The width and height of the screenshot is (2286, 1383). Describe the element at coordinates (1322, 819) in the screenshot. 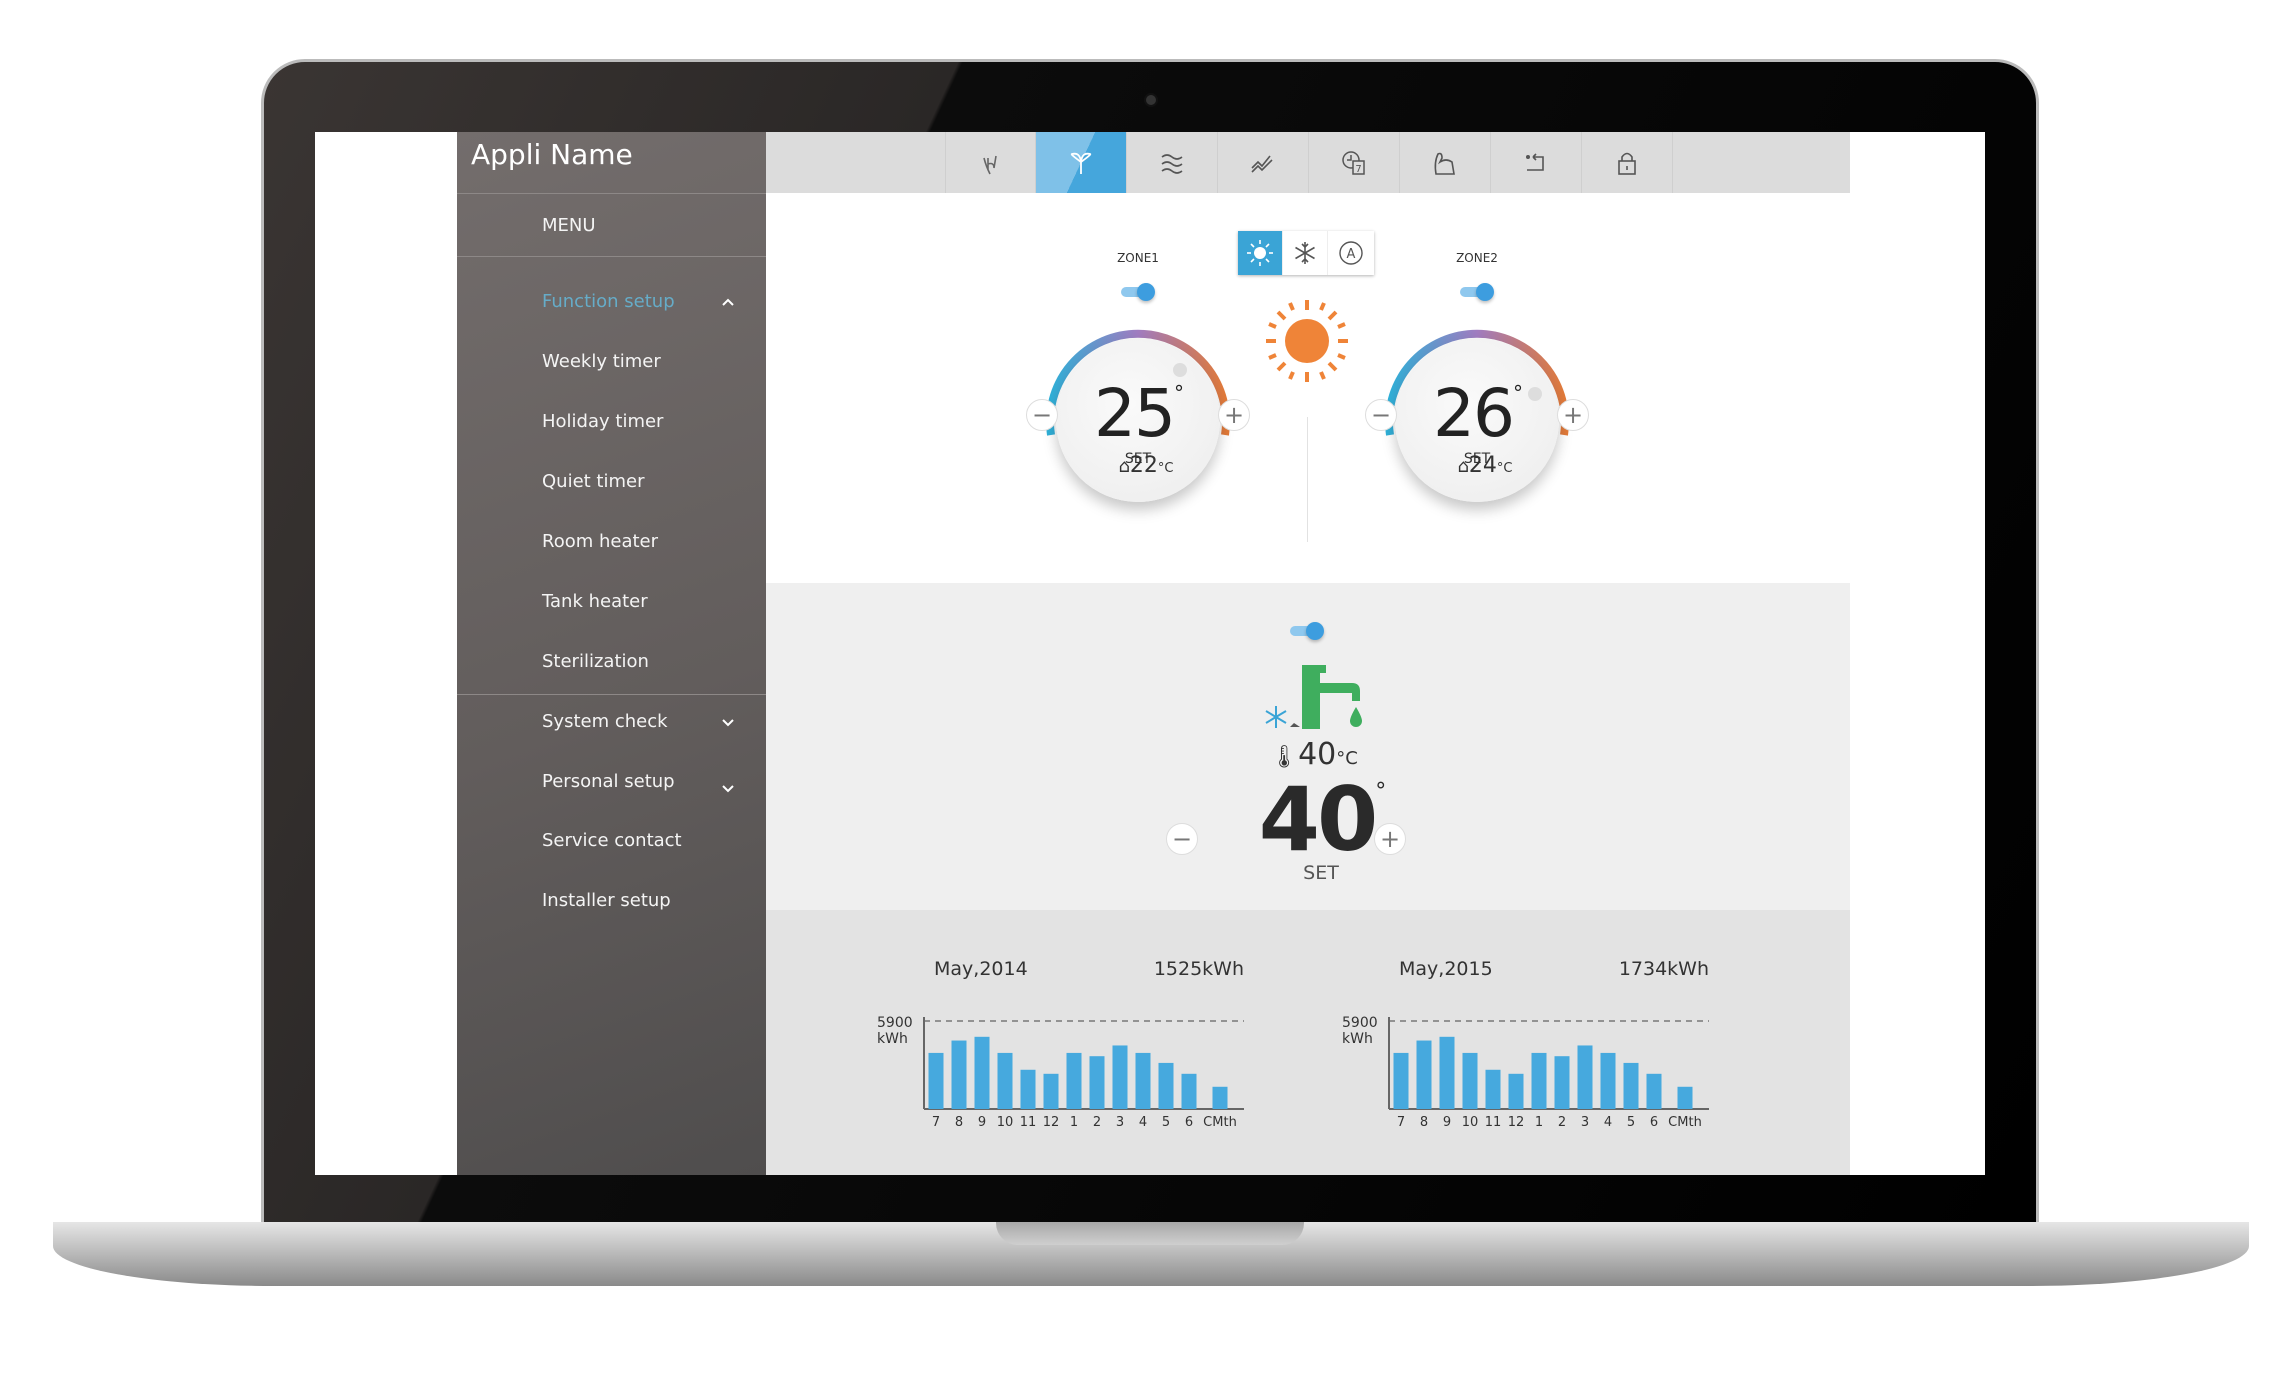

I see `water-set-temp: 40°` at that location.